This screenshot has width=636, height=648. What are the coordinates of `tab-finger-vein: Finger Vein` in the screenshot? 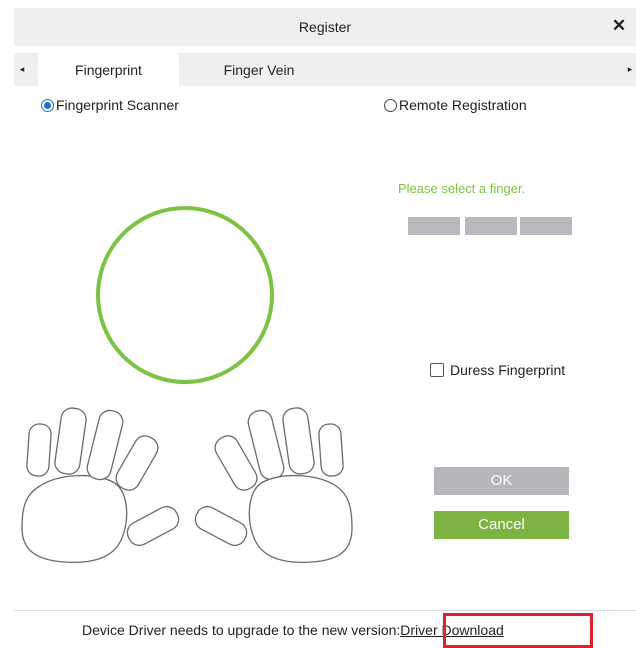 It's located at (259, 69).